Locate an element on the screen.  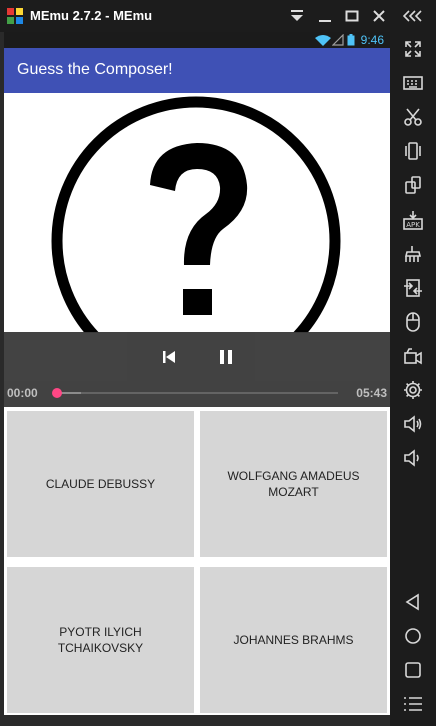
media-controls: 00:00 05:43 is located at coordinates (197, 369).